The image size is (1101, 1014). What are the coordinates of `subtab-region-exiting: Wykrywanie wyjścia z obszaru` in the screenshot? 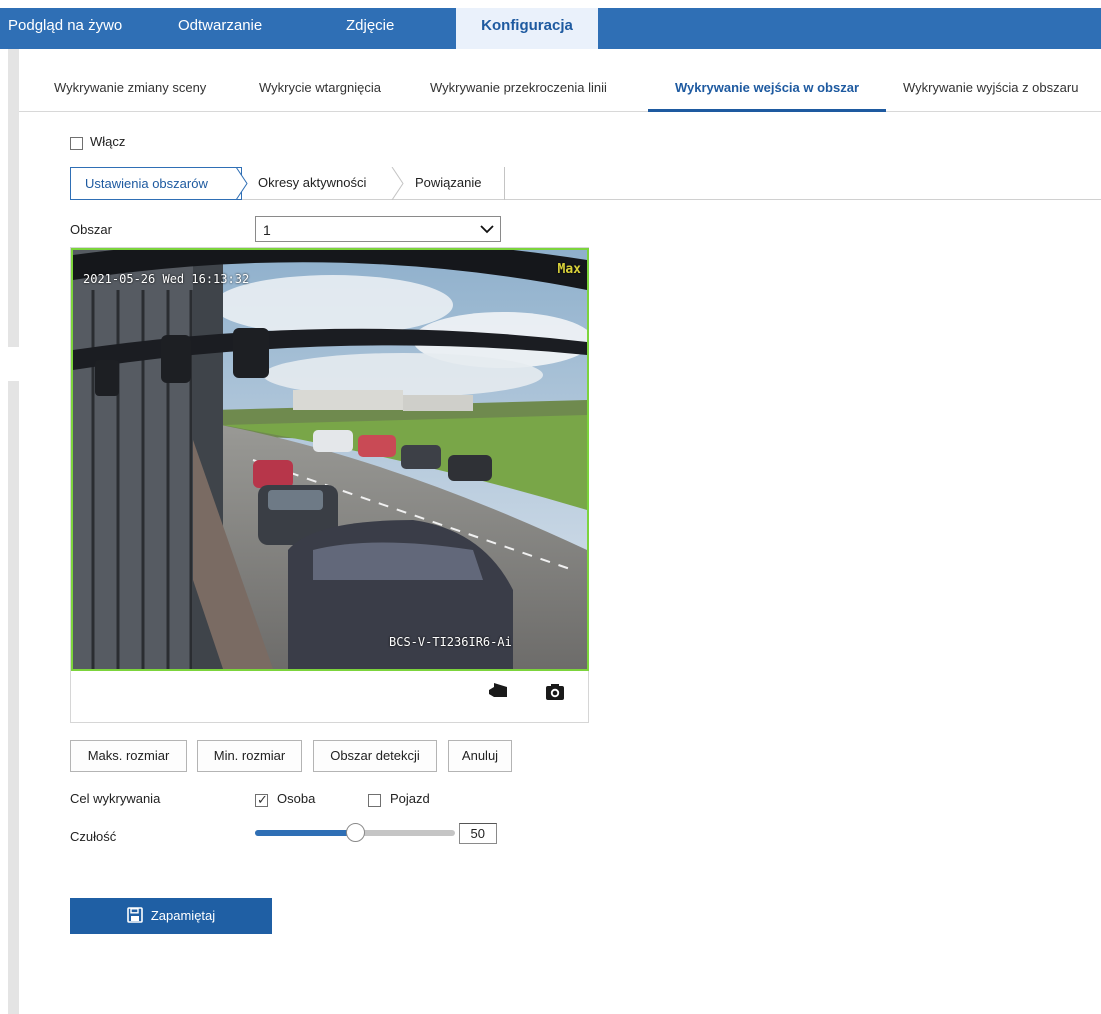 It's located at (990, 87).